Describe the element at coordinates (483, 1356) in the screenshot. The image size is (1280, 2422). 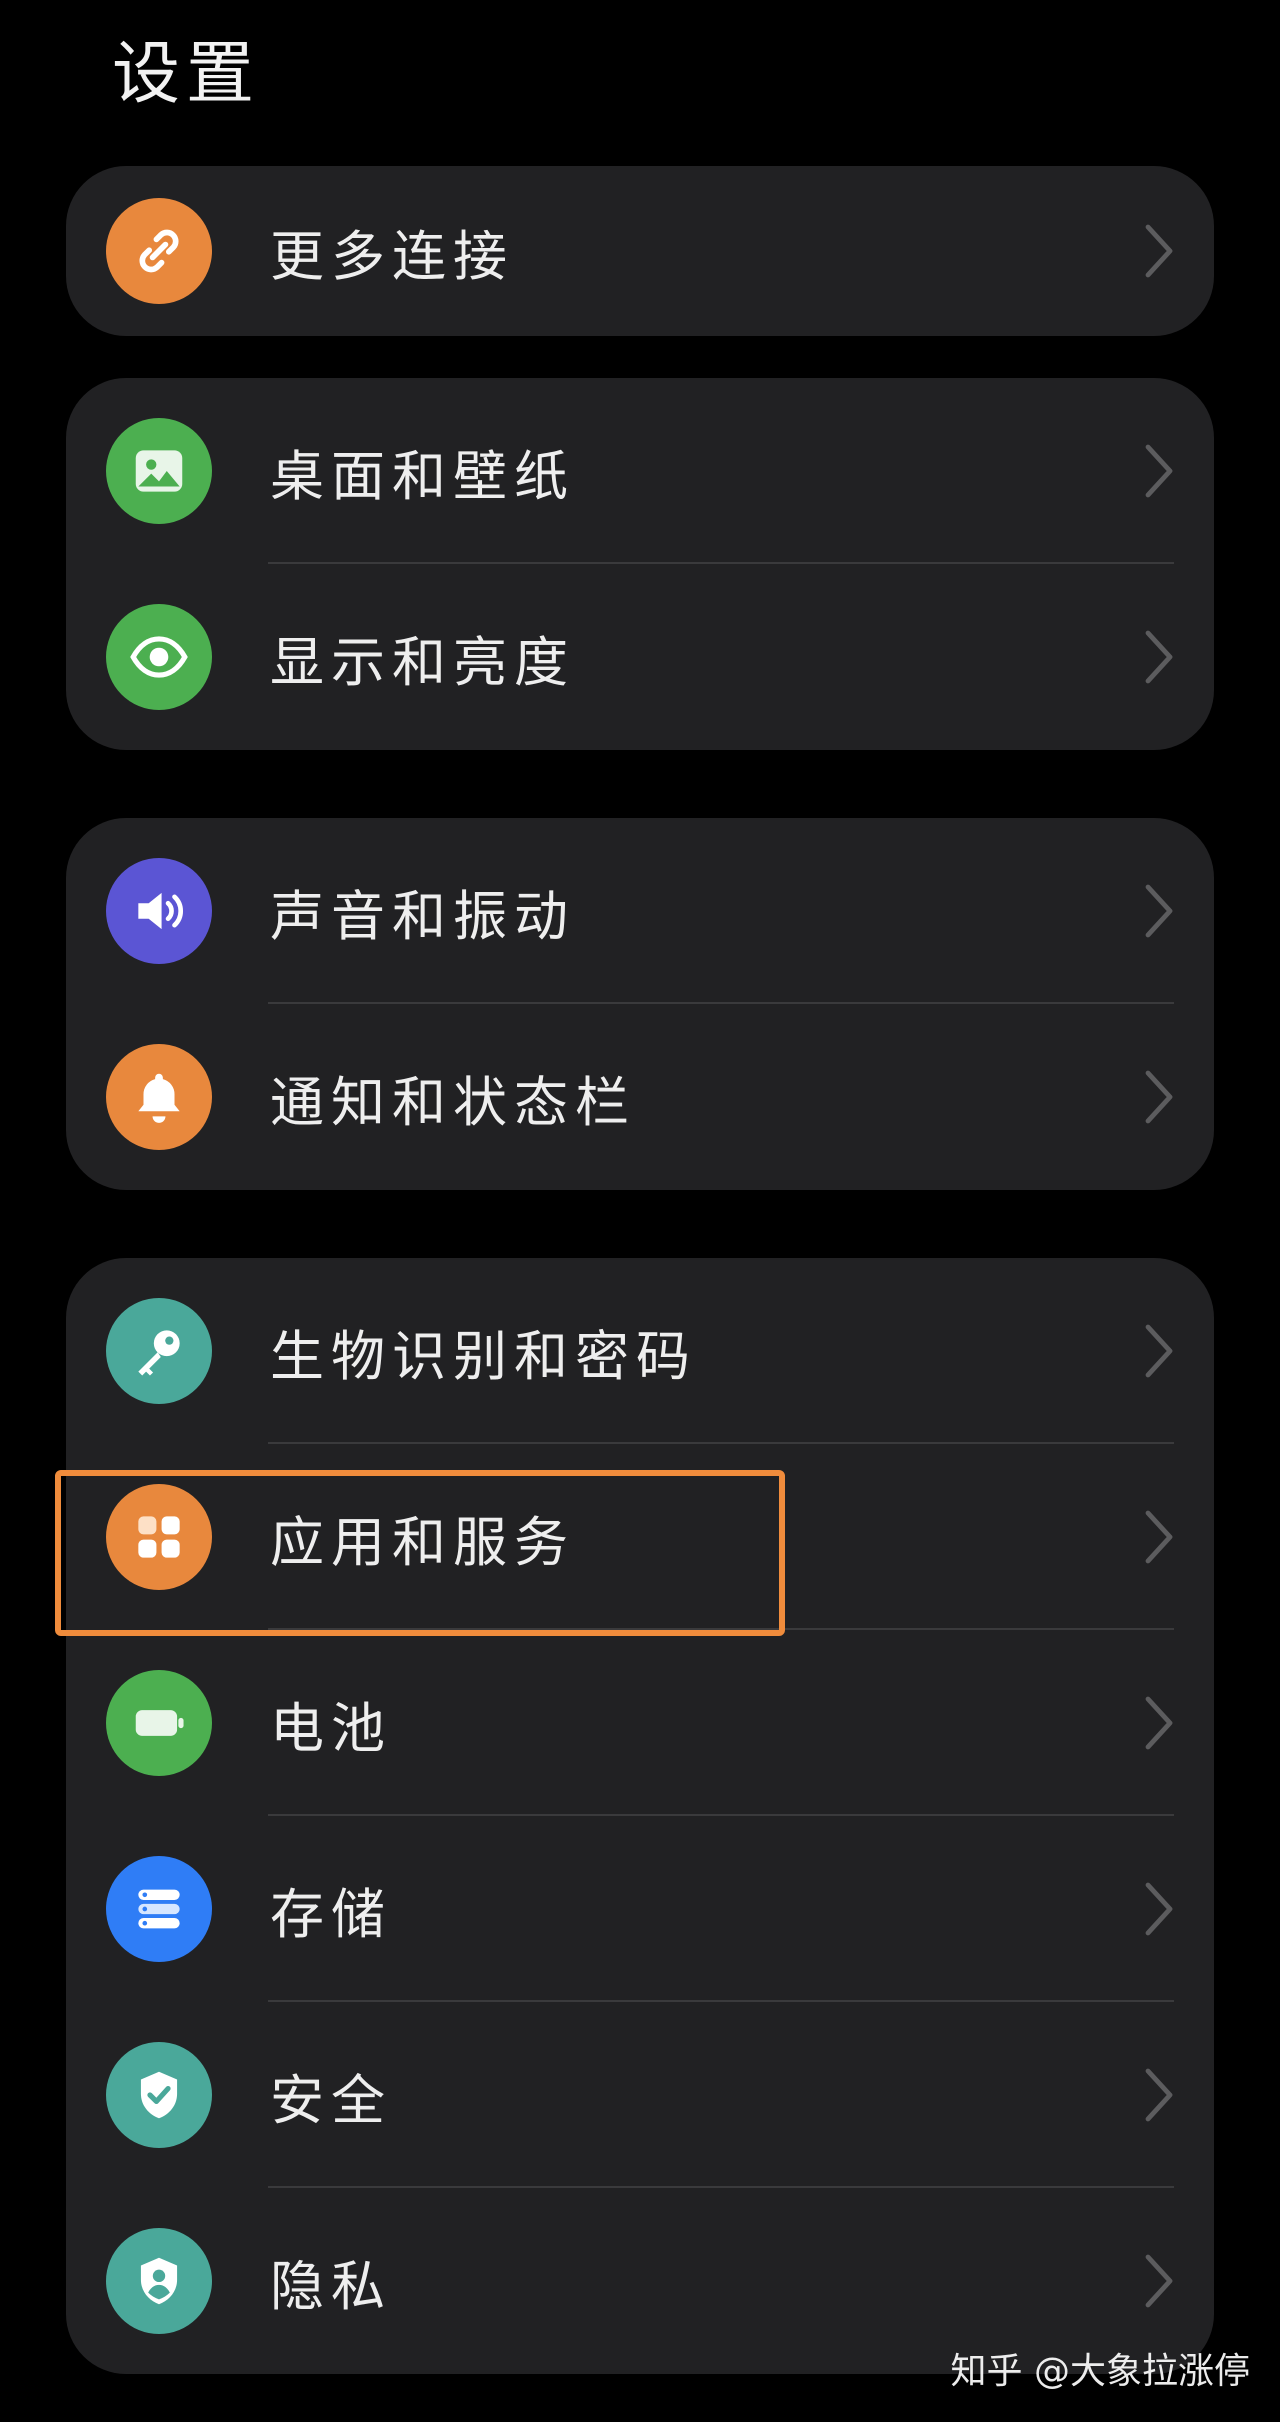
I see `settings-item-label: 生物识别和密码` at that location.